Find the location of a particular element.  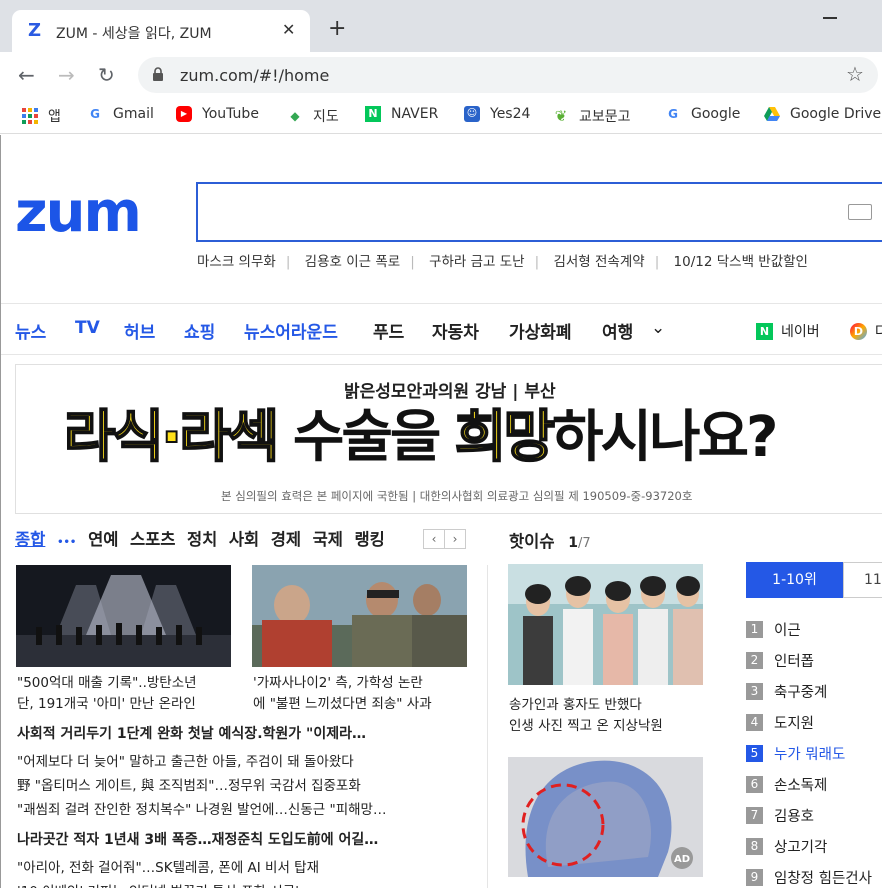

hot-issue-caption: 송가인과 홍자도 반했다 인생 사진 찍고 온 지상낙원 is located at coordinates (609, 716).